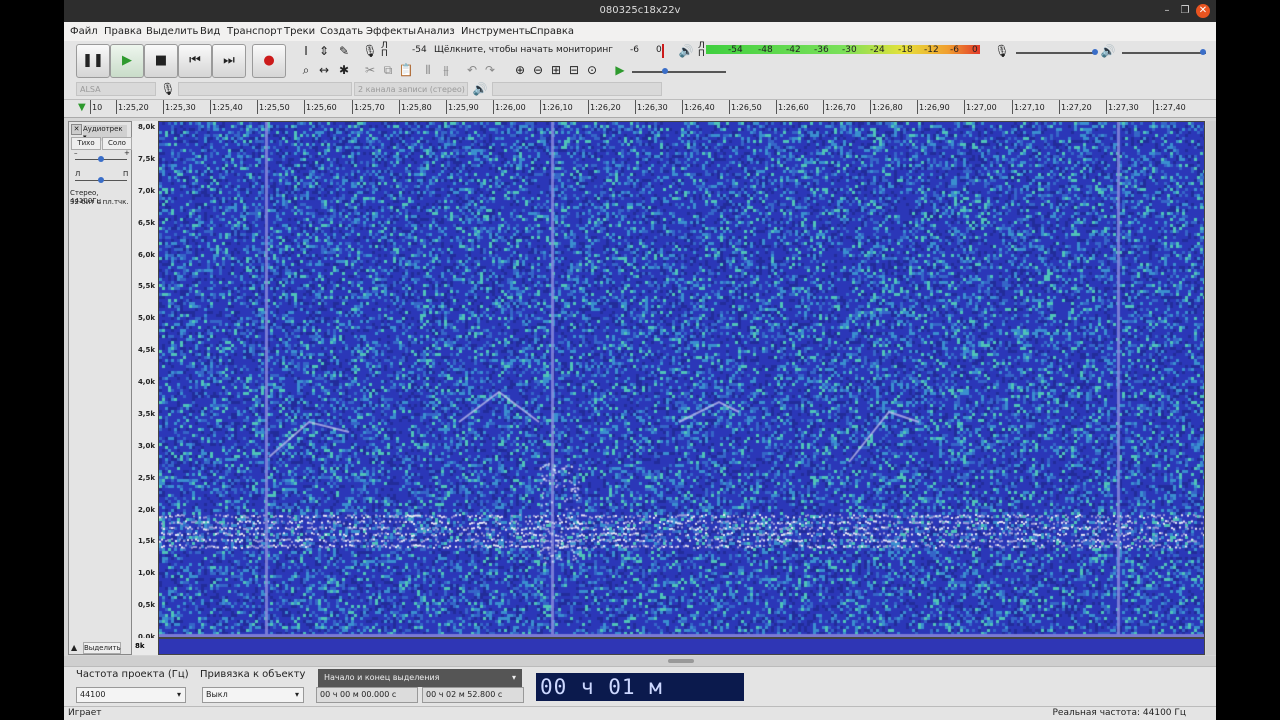 The width and height of the screenshot is (1280, 720). What do you see at coordinates (195, 61) in the screenshot?
I see `skip-start-button: ⏮` at bounding box center [195, 61].